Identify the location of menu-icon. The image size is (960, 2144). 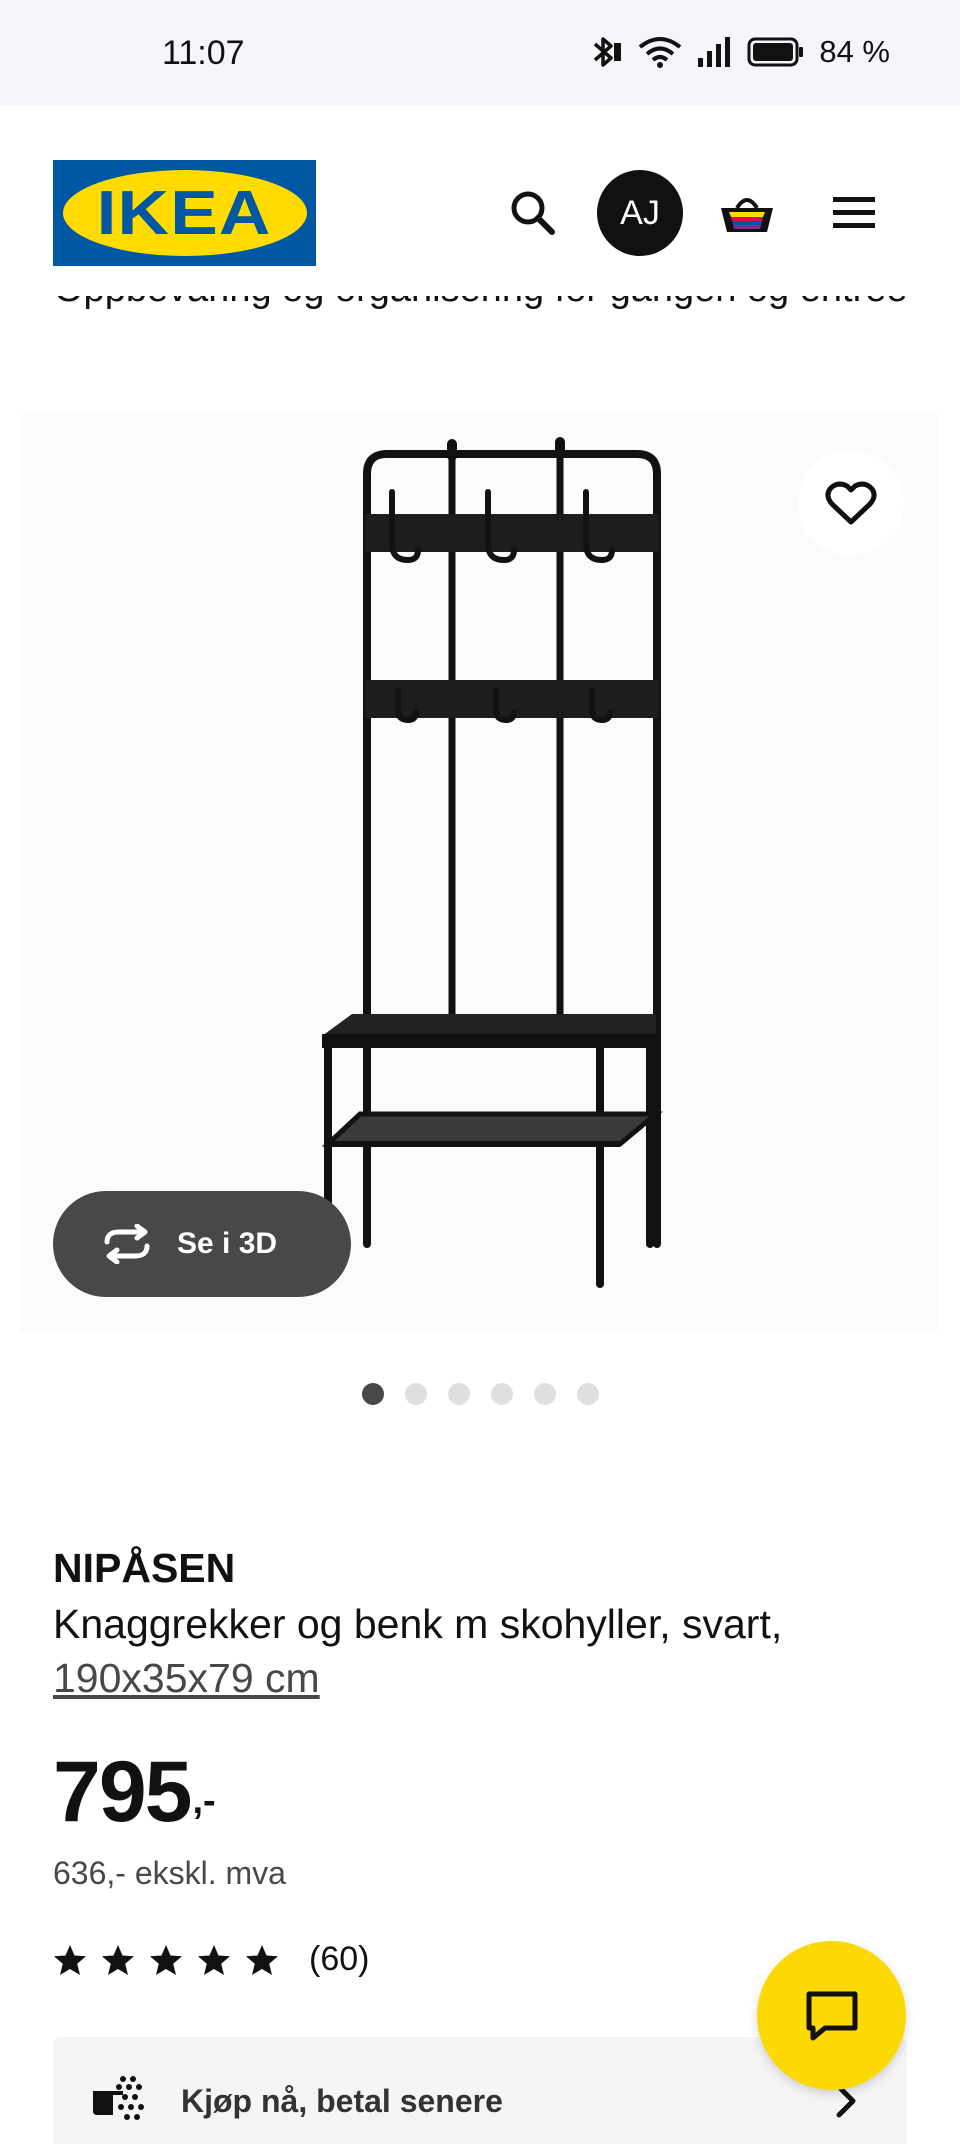
(854, 212).